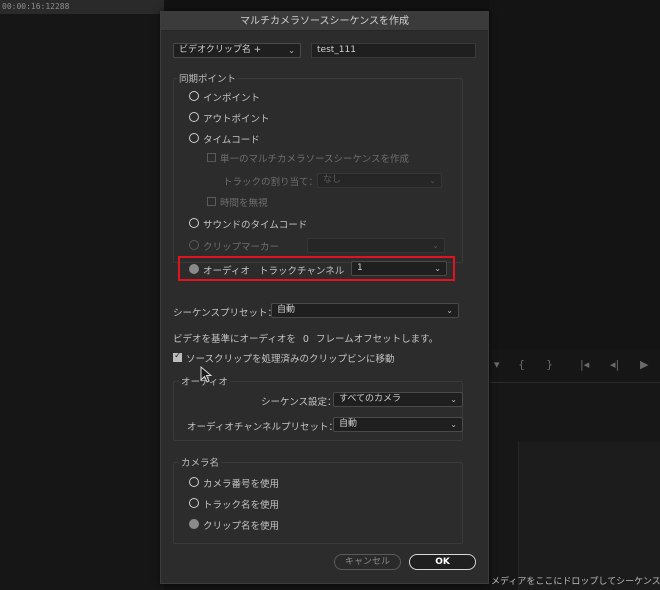 This screenshot has width=660, height=590. What do you see at coordinates (194, 482) in the screenshot?
I see `radio-camera-number` at bounding box center [194, 482].